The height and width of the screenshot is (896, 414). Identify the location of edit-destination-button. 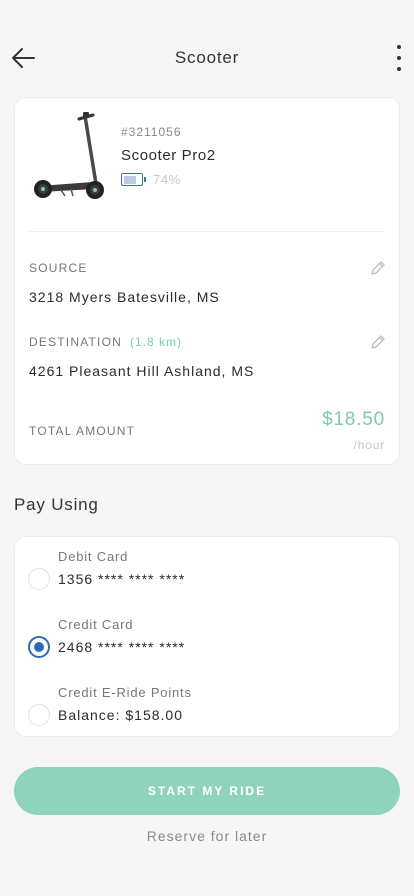
(378, 342).